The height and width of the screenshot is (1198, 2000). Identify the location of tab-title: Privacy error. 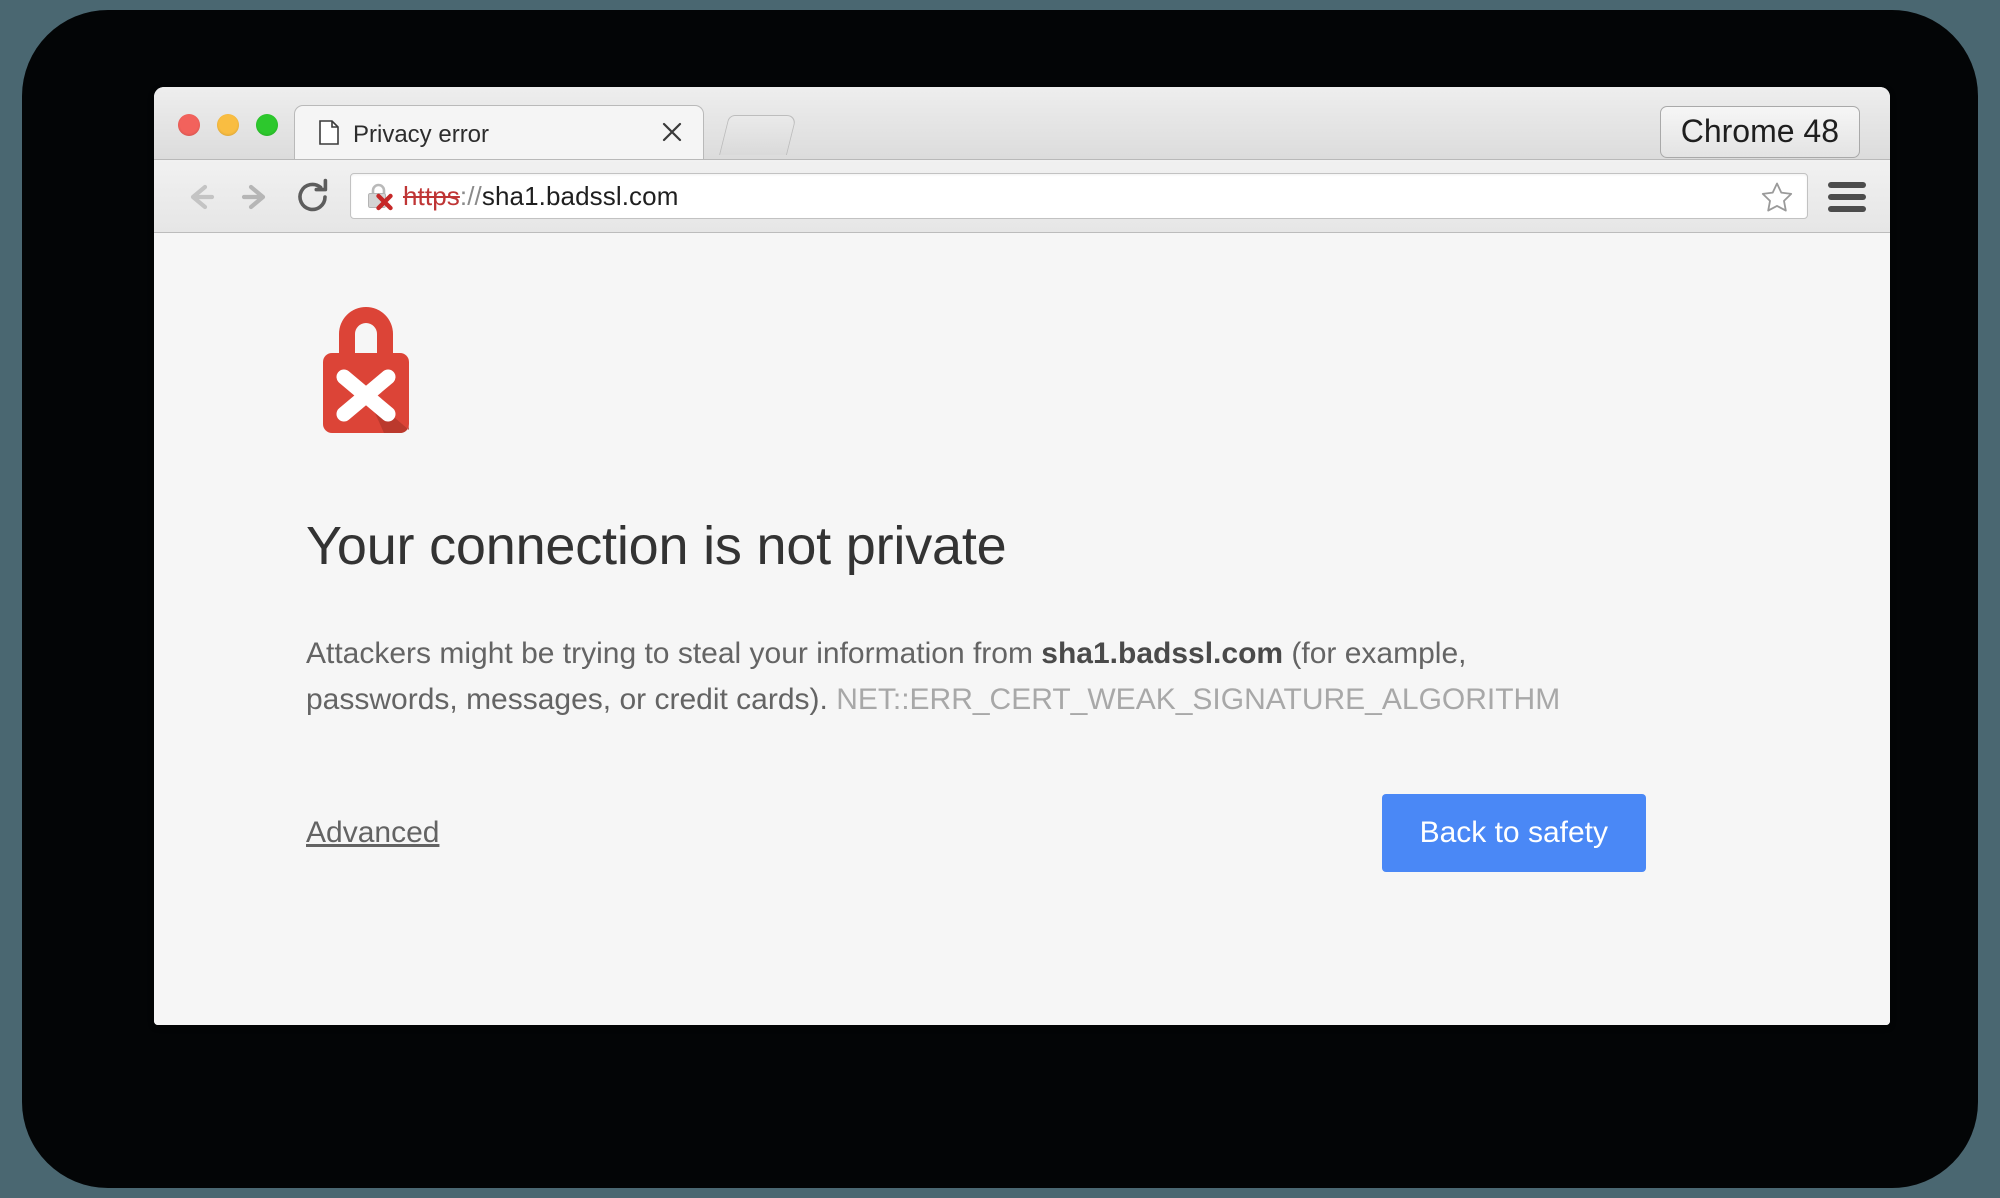
(421, 134).